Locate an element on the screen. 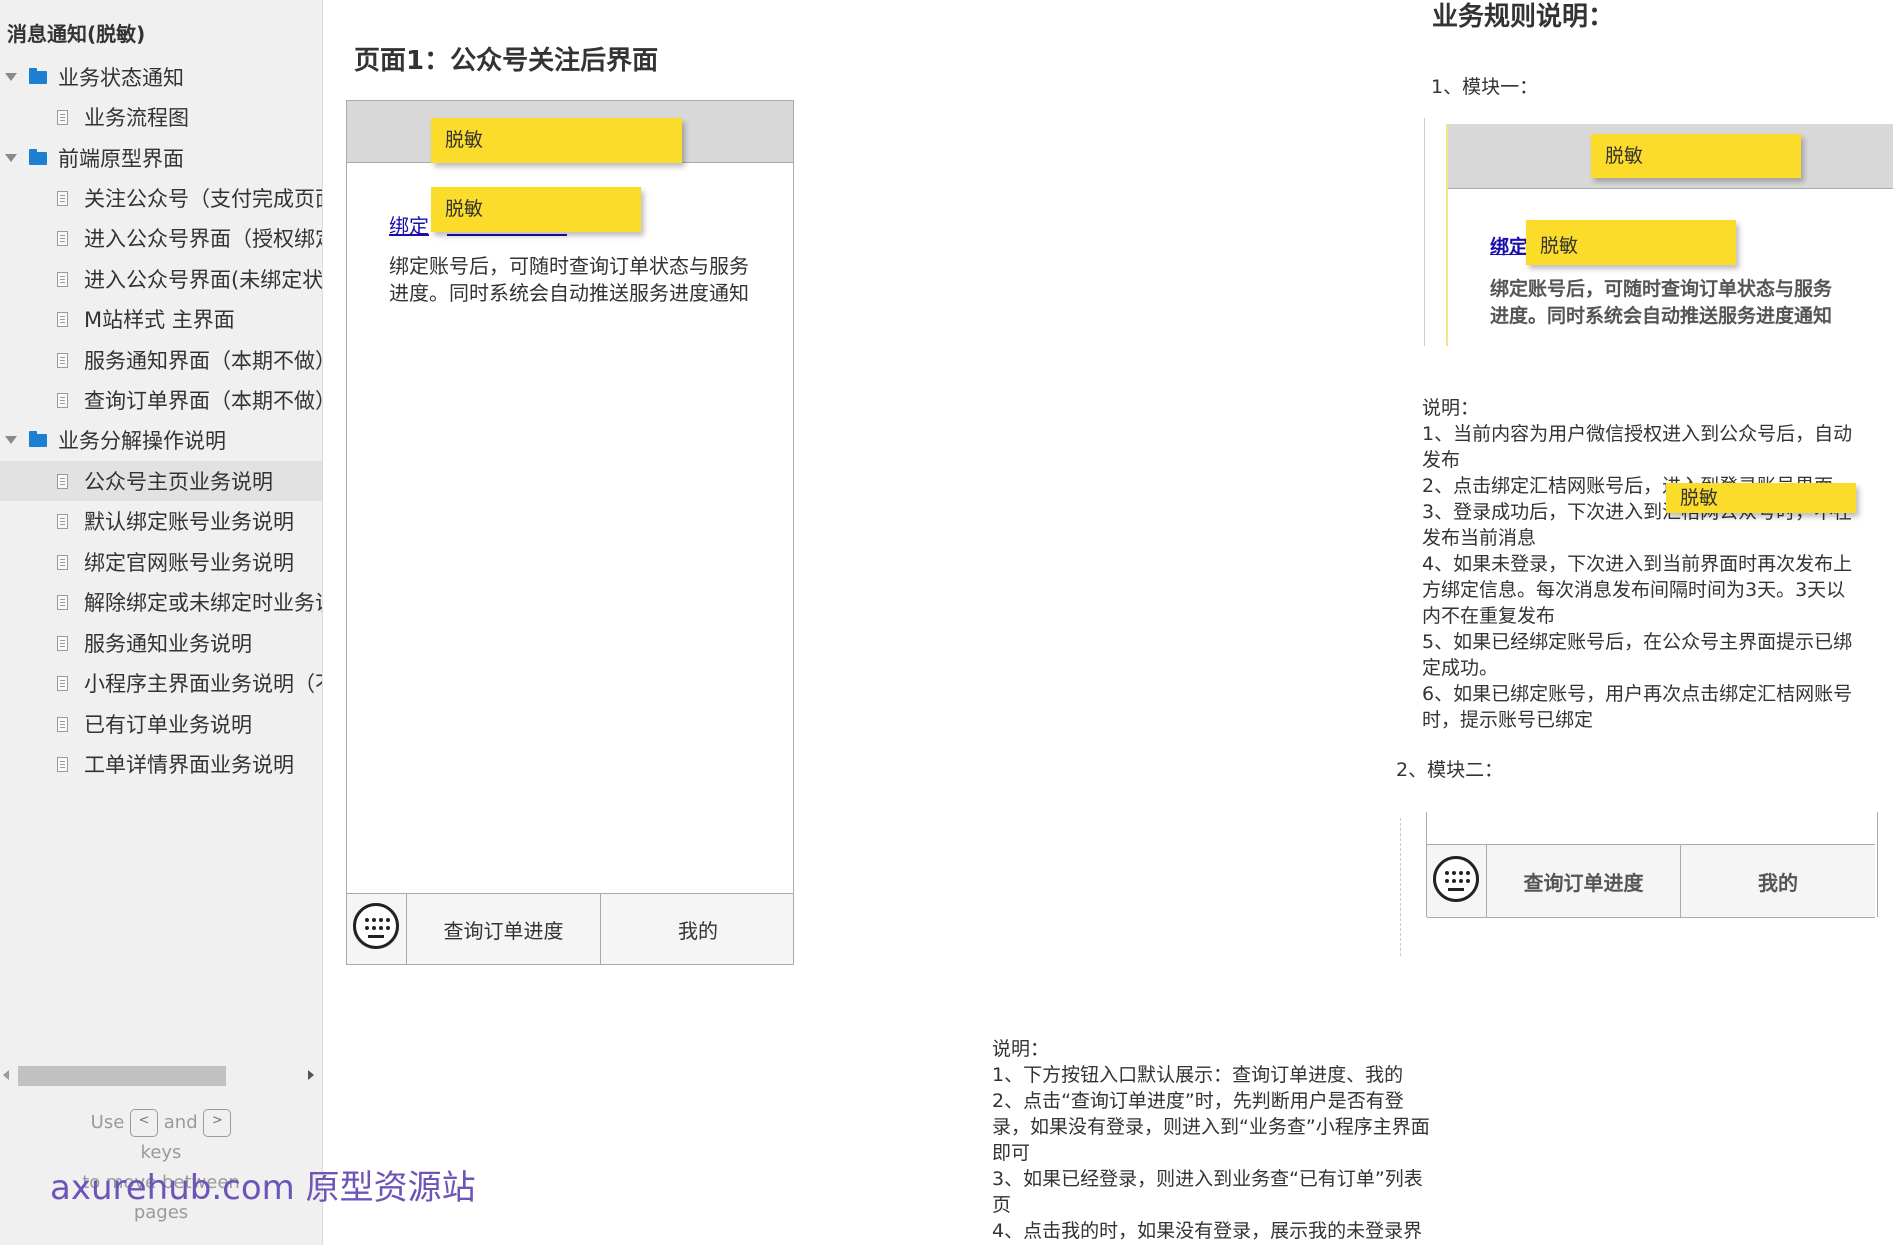 This screenshot has width=1893, height=1245. tree-page-item: 进入公众号界面（授权绑定 is located at coordinates (161, 238).